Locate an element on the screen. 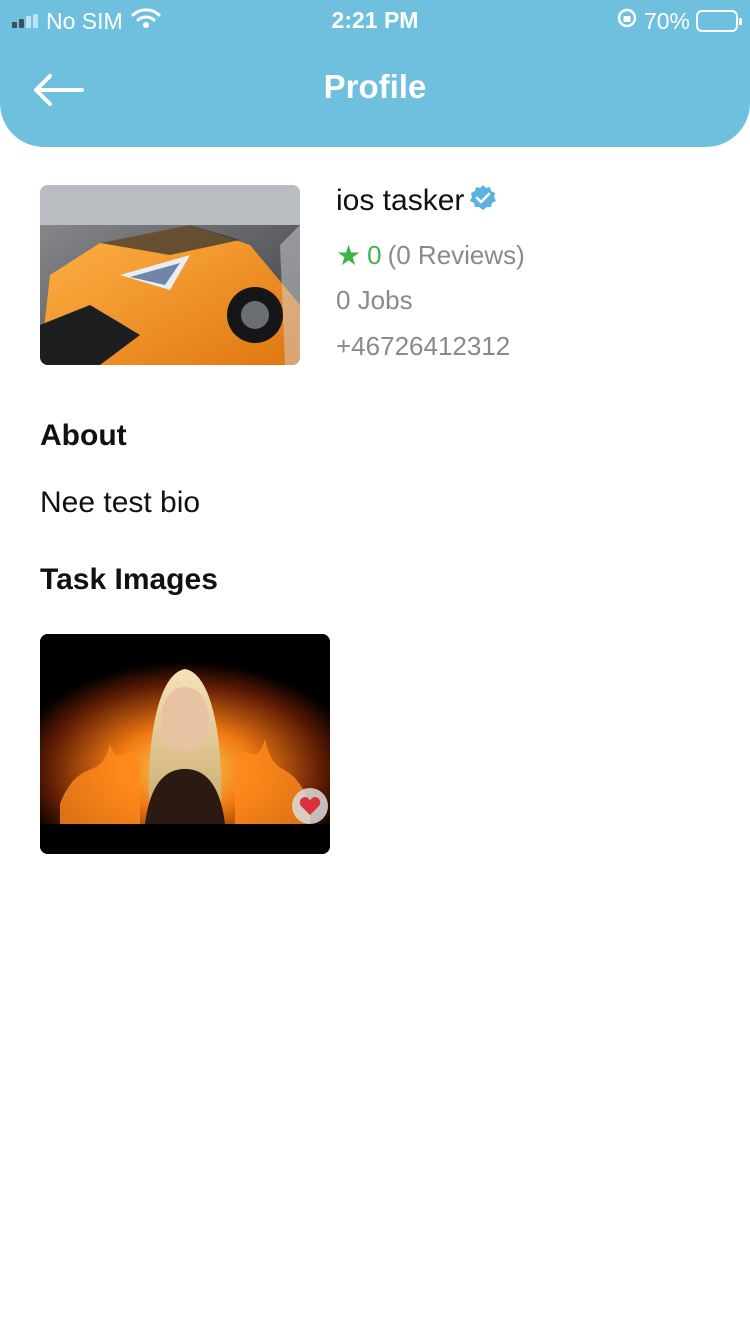  task-image is located at coordinates (185, 744).